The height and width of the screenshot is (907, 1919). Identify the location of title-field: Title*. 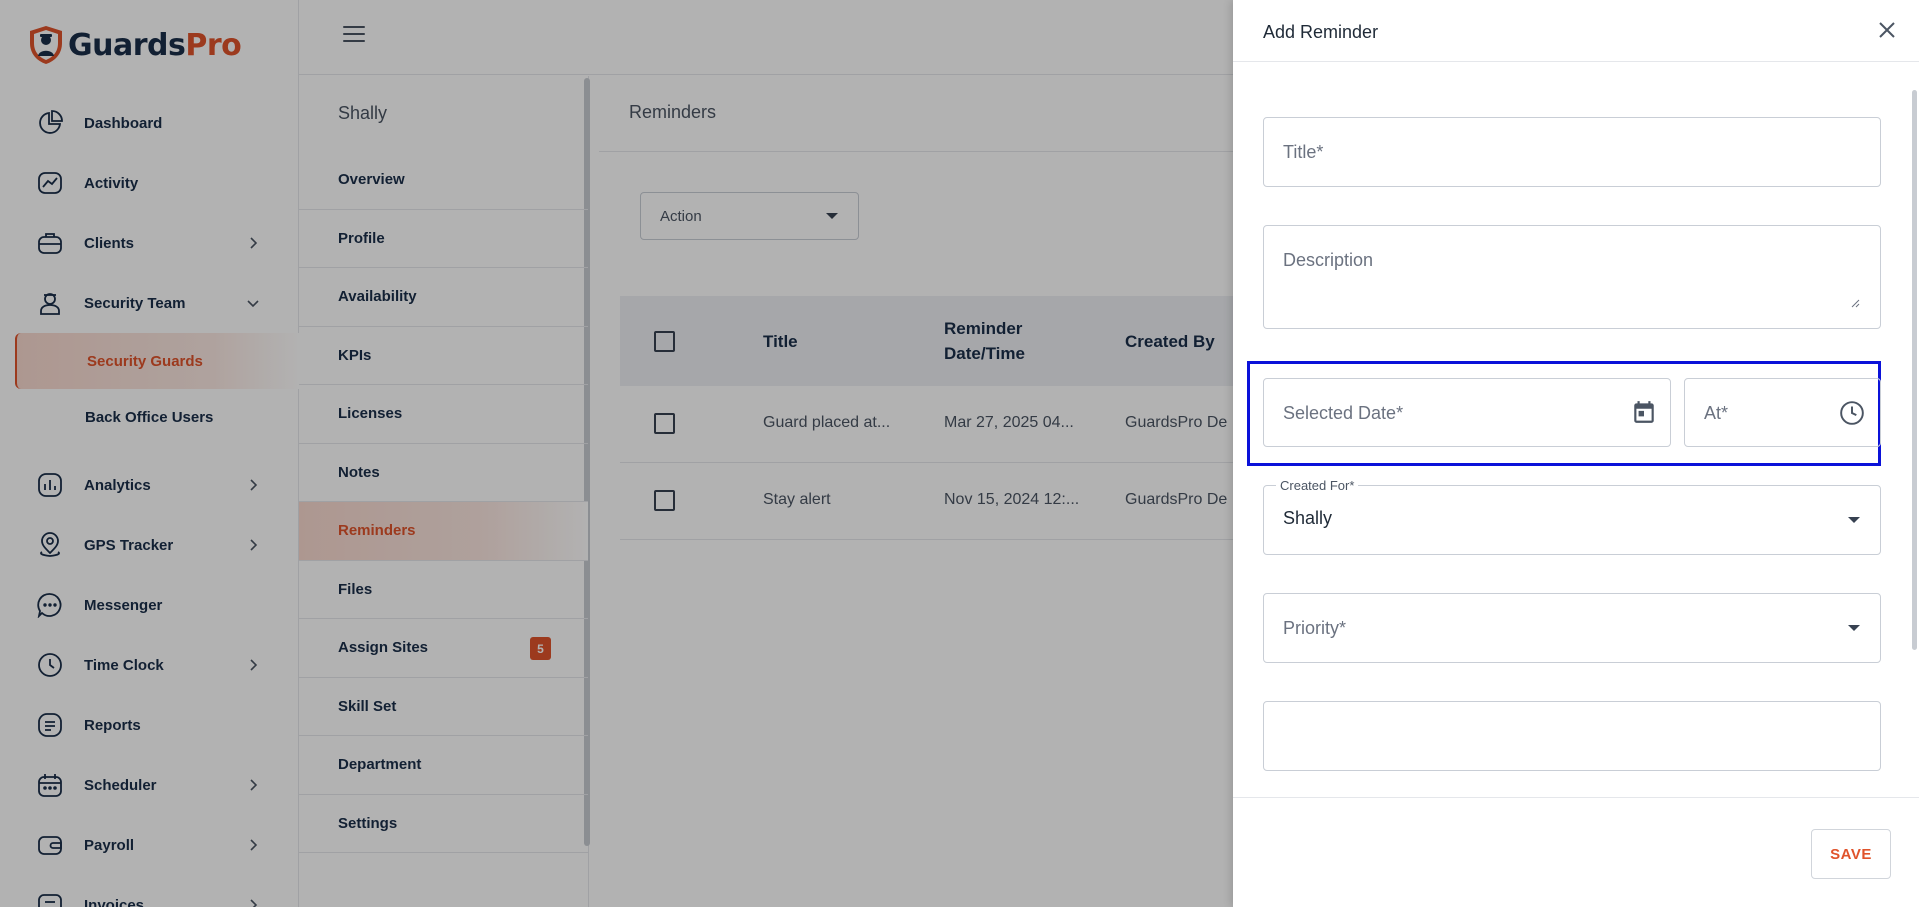
(1572, 152).